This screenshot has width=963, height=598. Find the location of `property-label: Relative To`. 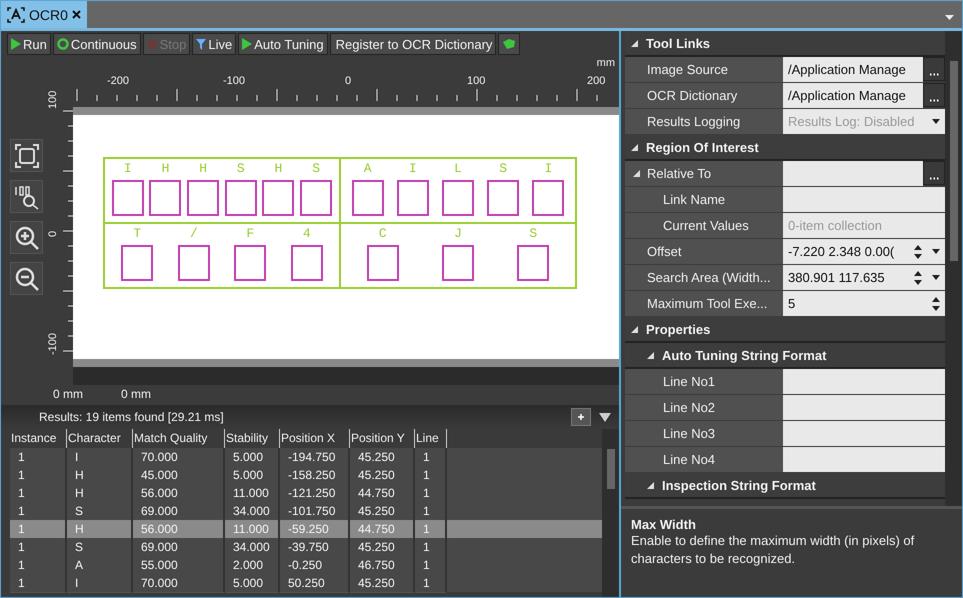

property-label: Relative To is located at coordinates (704, 174).